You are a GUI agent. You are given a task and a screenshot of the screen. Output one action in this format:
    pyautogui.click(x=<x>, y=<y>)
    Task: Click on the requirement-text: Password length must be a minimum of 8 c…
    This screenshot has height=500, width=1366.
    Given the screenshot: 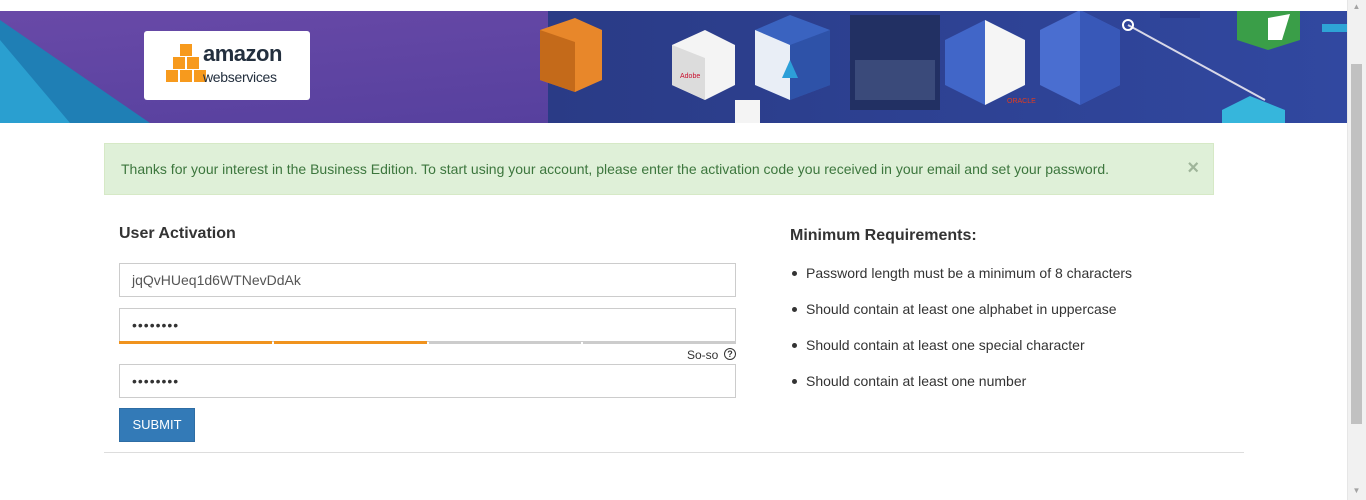 What is the action you would take?
    pyautogui.click(x=969, y=273)
    